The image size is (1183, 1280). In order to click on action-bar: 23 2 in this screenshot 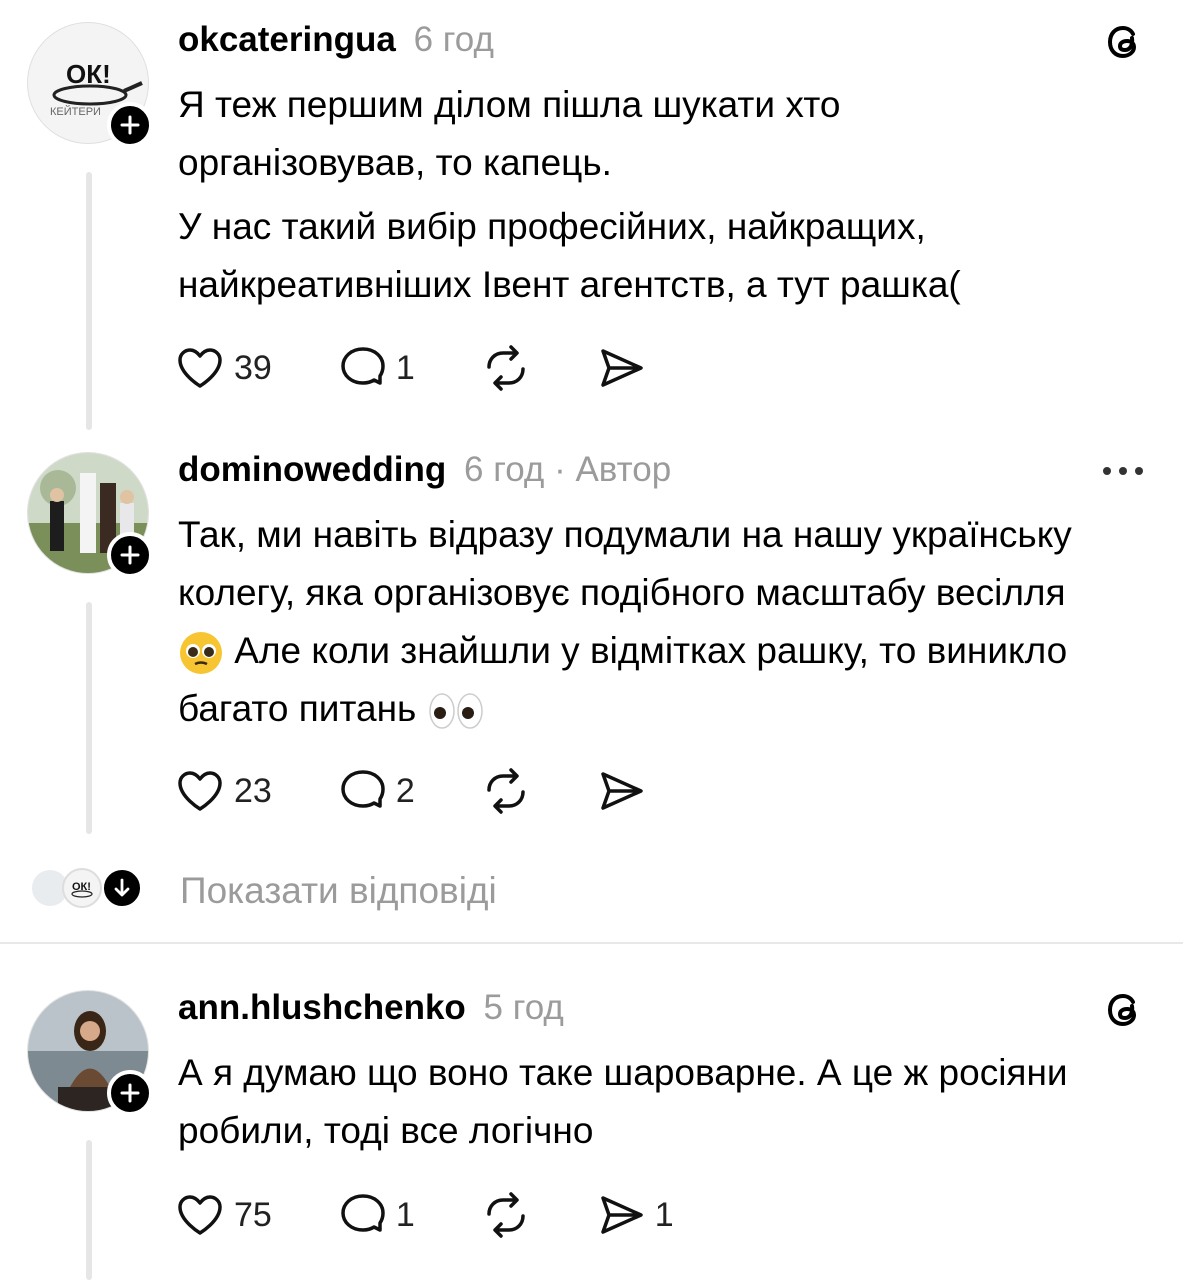, I will do `click(428, 791)`.